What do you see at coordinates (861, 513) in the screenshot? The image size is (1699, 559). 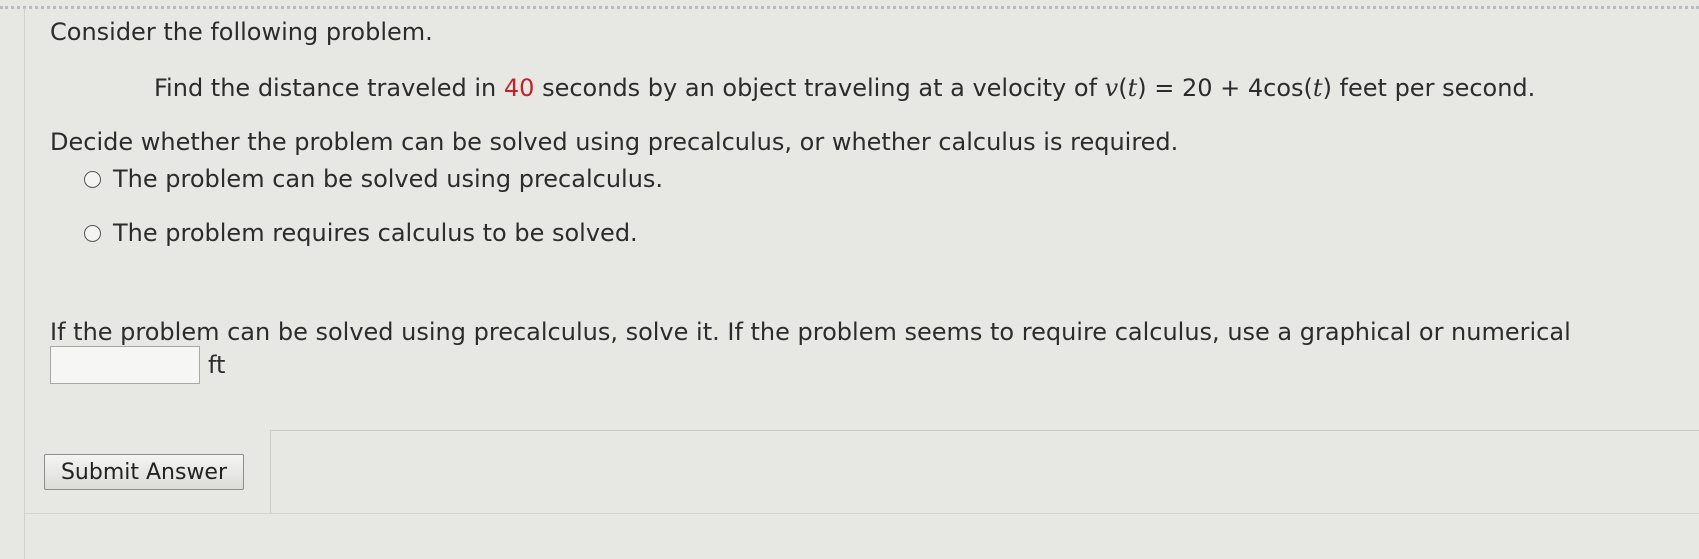 I see `bottom-divider` at bounding box center [861, 513].